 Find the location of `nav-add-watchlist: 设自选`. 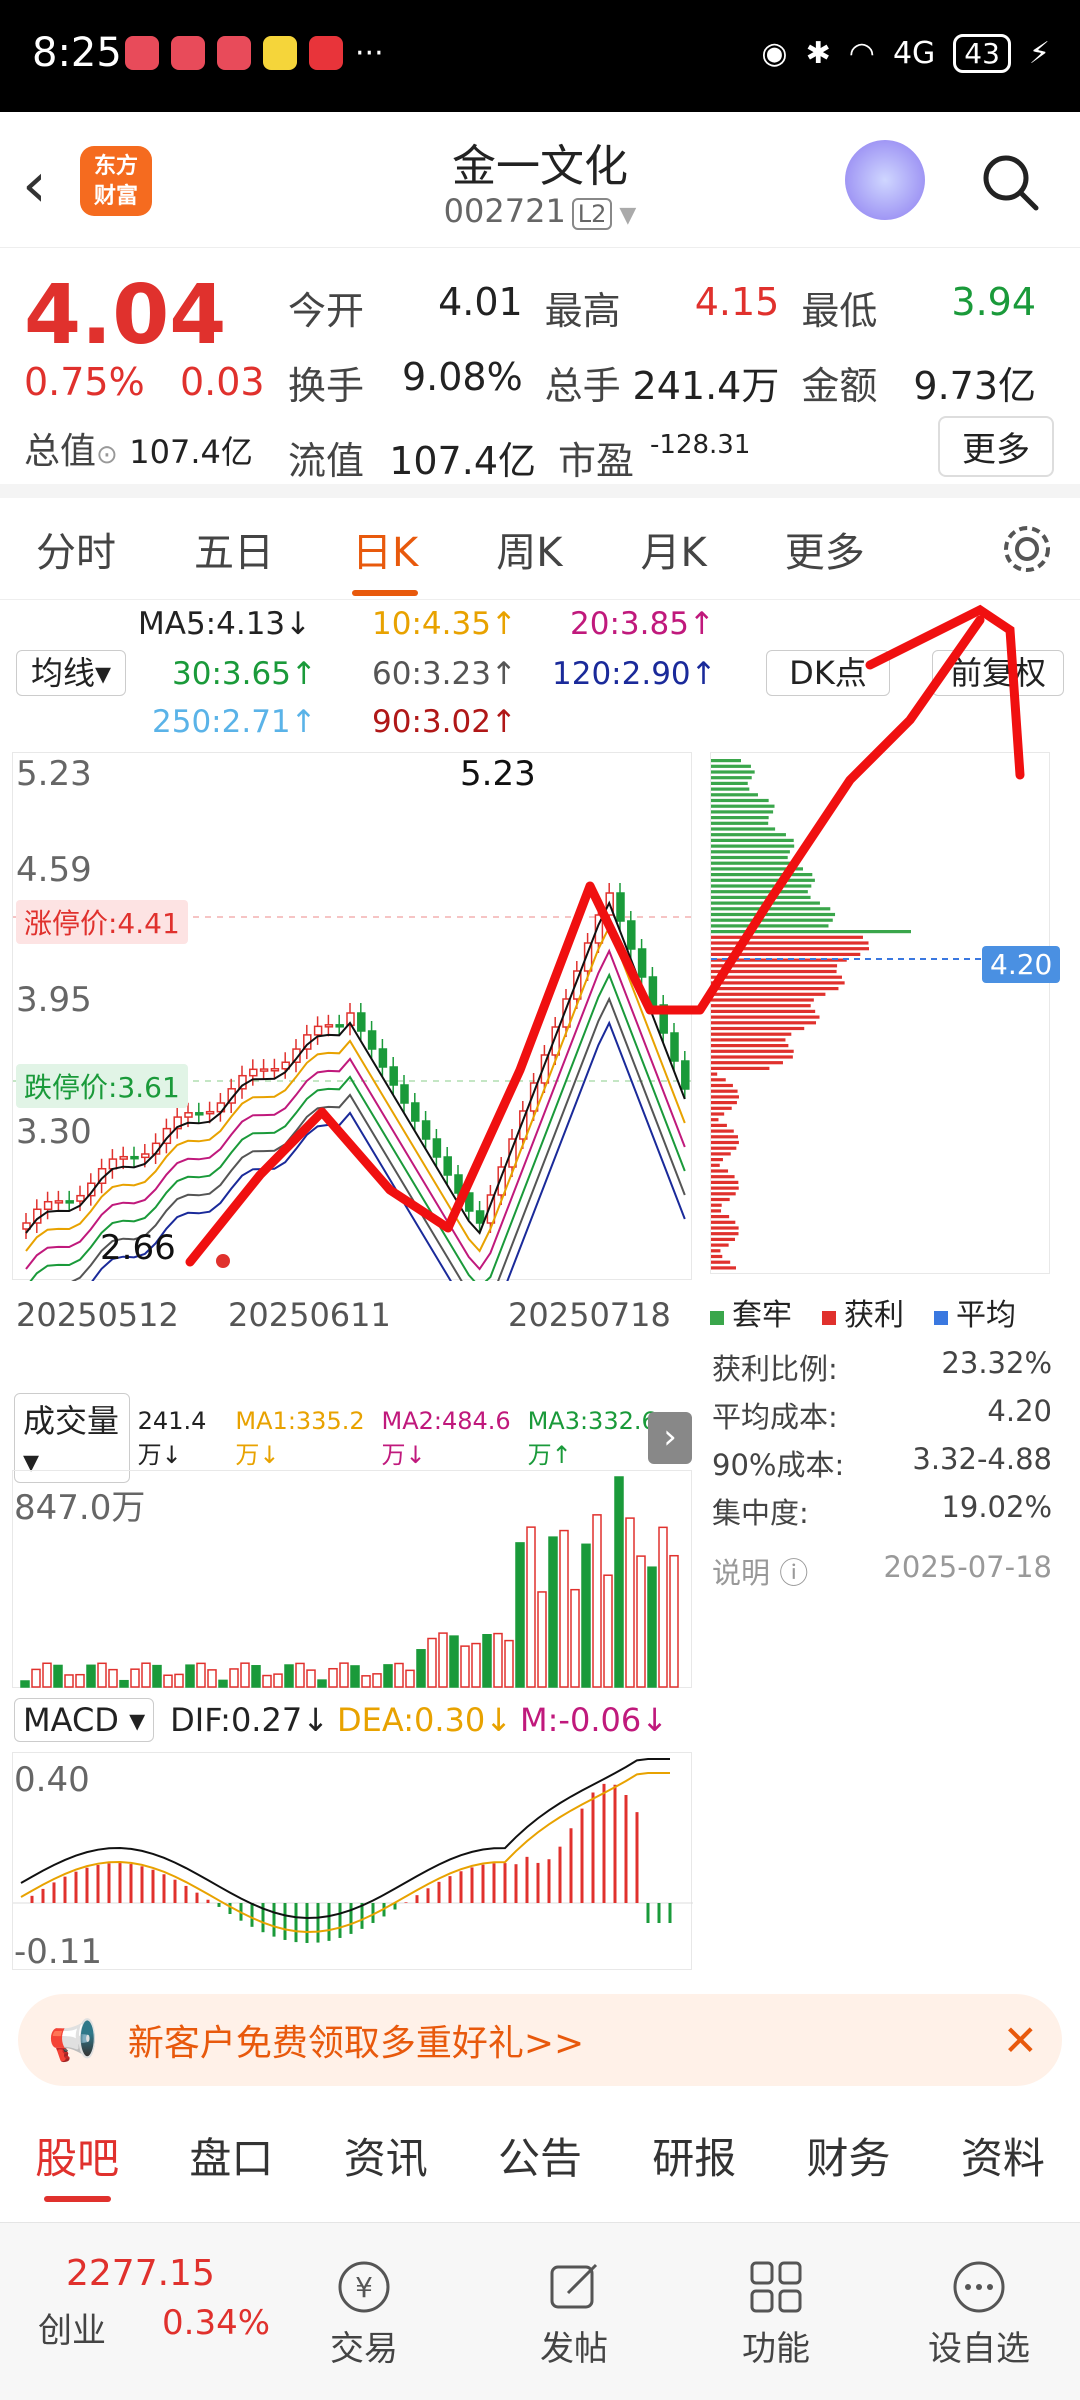

nav-add-watchlist: 设自选 is located at coordinates (979, 2314).